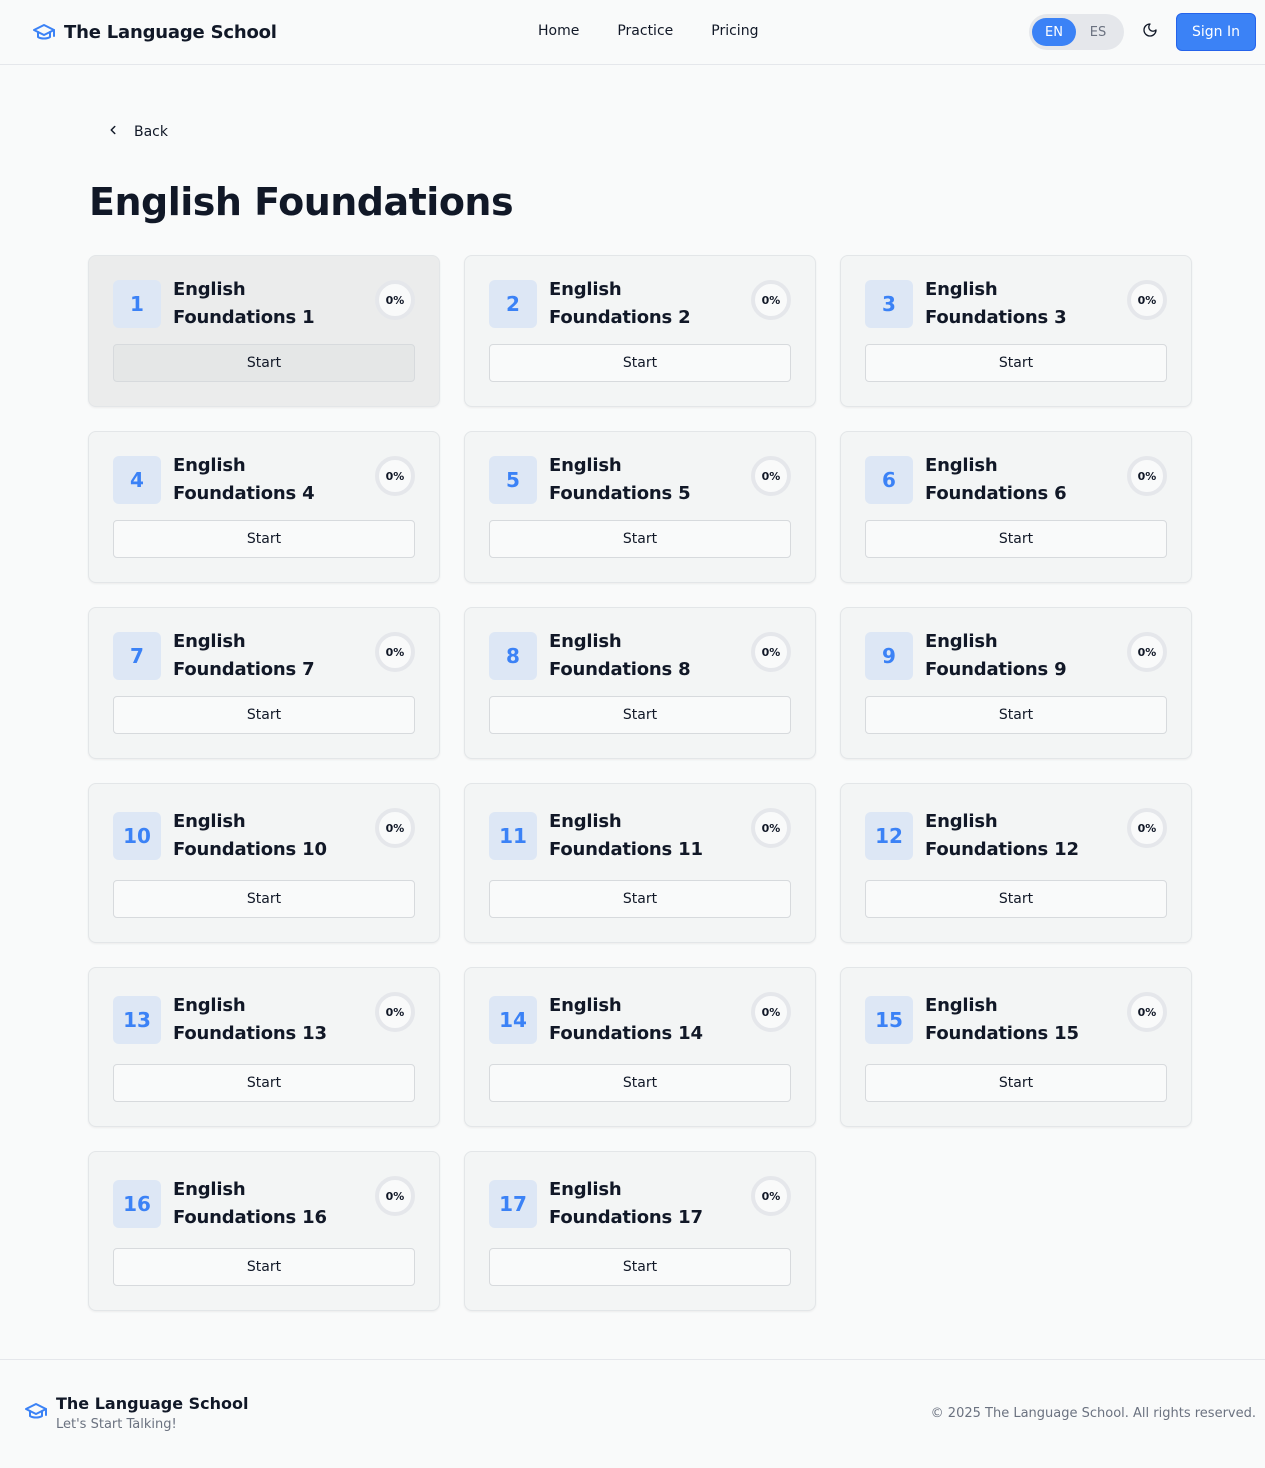  Describe the element at coordinates (170, 32) in the screenshot. I see `brand-name: The Language School` at that location.